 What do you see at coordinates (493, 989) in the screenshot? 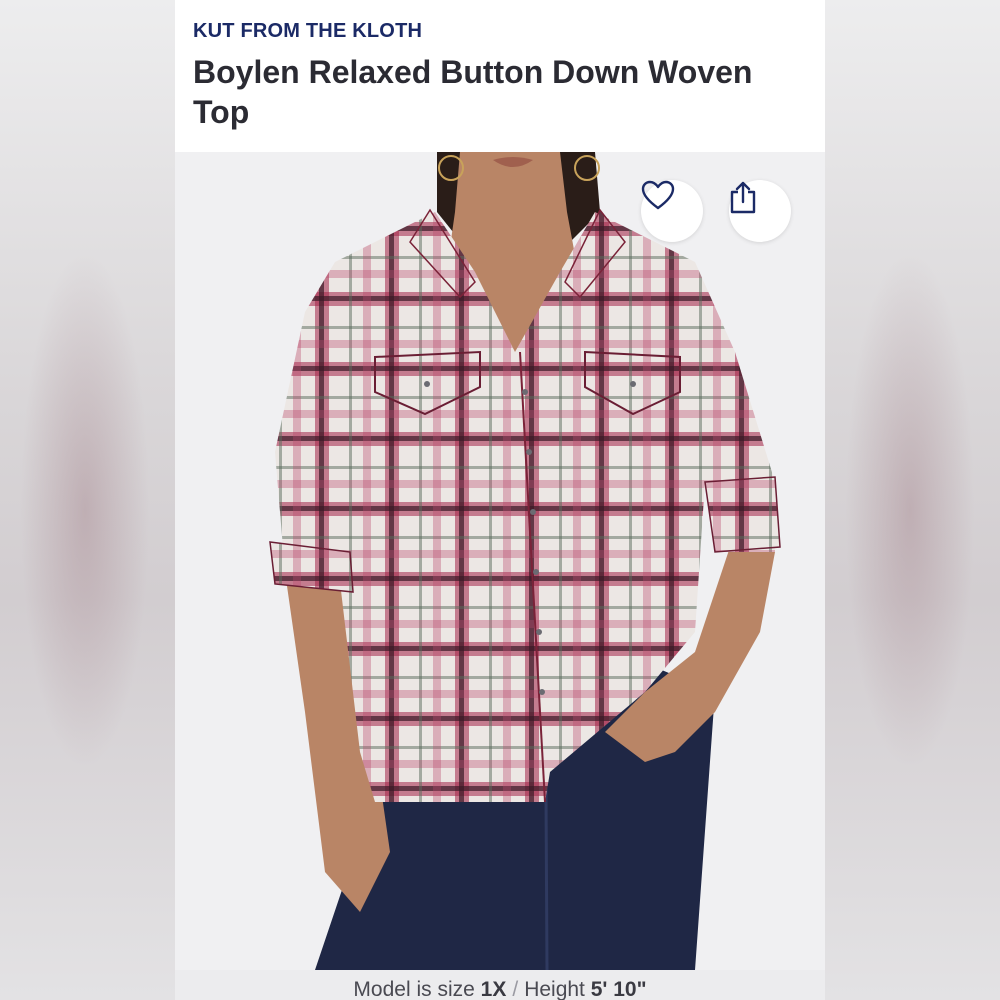
I see `model-size-value: 1X` at bounding box center [493, 989].